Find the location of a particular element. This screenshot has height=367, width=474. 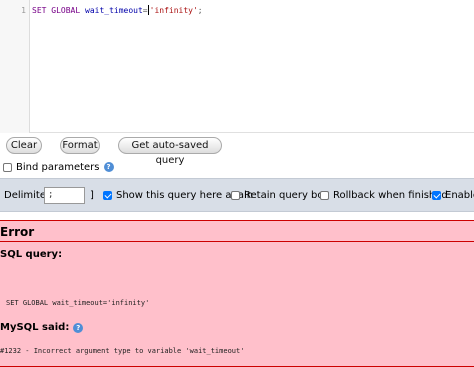

mysql-said-row: MySQL said: ? is located at coordinates (42, 327).